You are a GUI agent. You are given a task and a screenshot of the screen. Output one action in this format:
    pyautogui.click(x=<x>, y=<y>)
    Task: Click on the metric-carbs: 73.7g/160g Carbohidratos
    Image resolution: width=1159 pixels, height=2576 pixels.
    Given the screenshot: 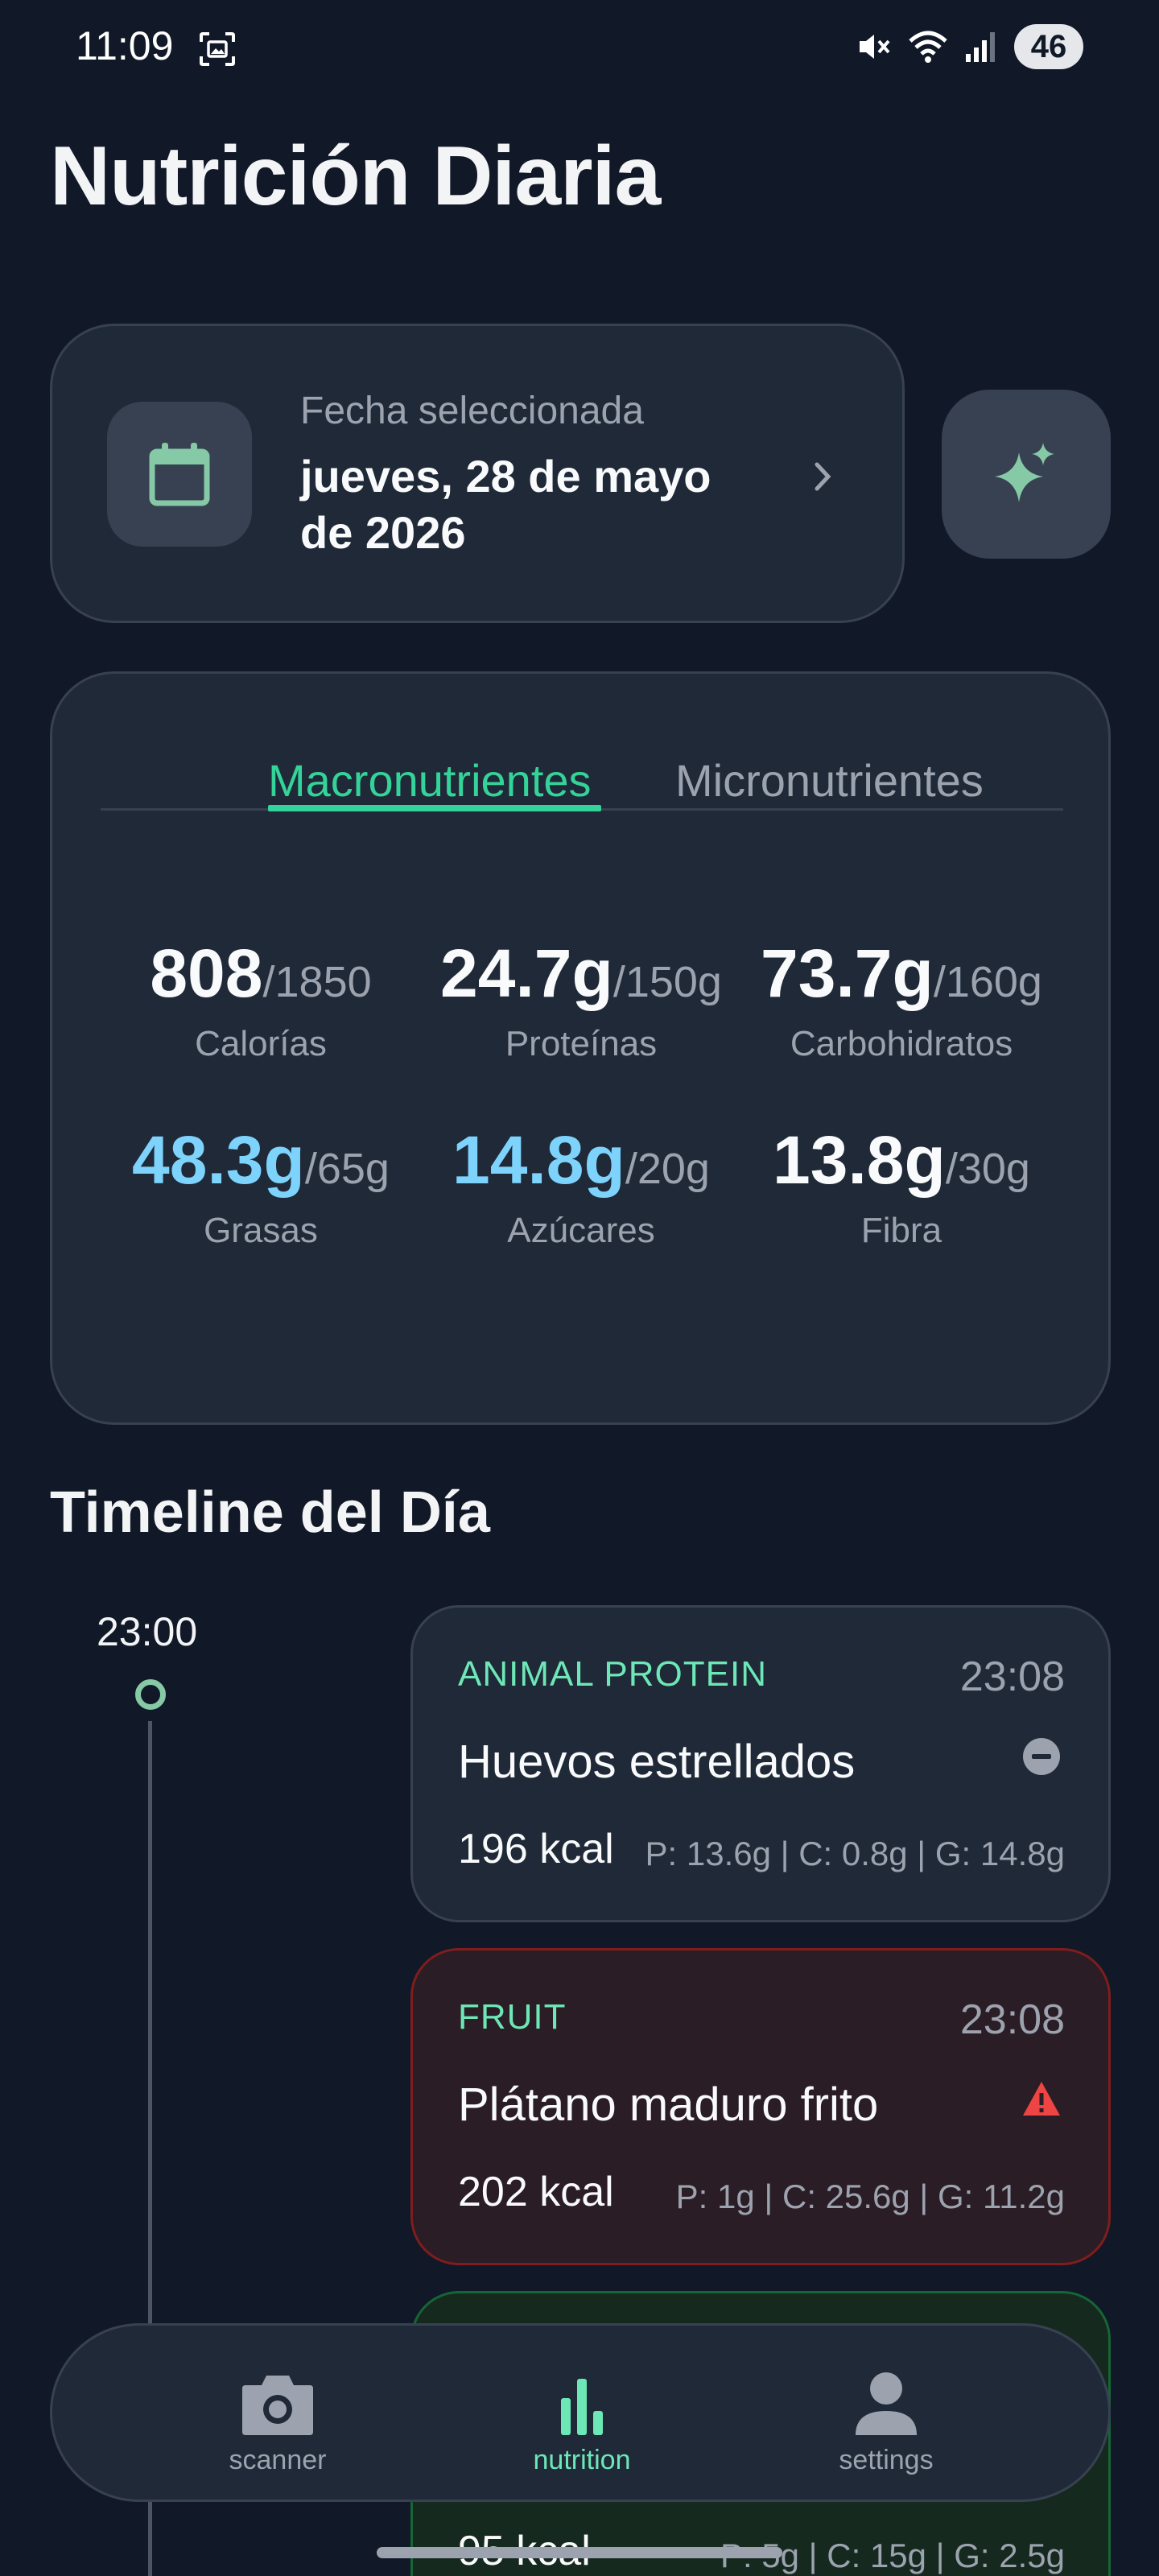 What is the action you would take?
    pyautogui.click(x=901, y=999)
    